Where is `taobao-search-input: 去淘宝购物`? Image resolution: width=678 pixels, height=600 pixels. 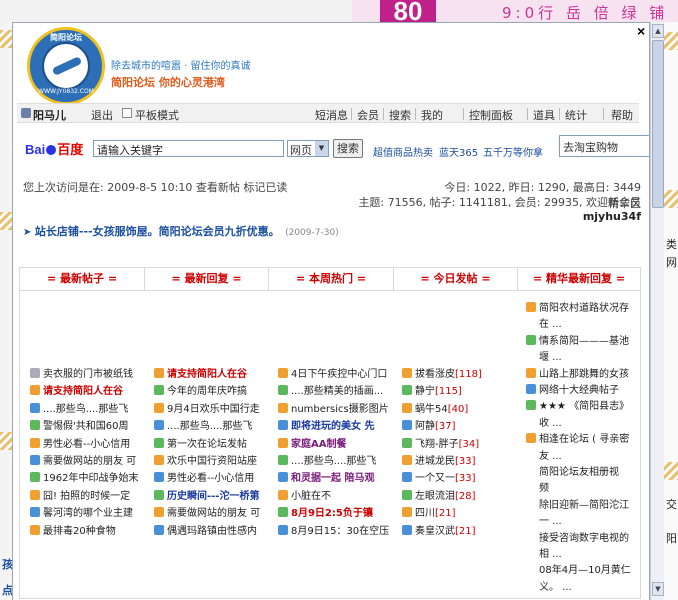 taobao-search-input: 去淘宝购物 is located at coordinates (604, 146).